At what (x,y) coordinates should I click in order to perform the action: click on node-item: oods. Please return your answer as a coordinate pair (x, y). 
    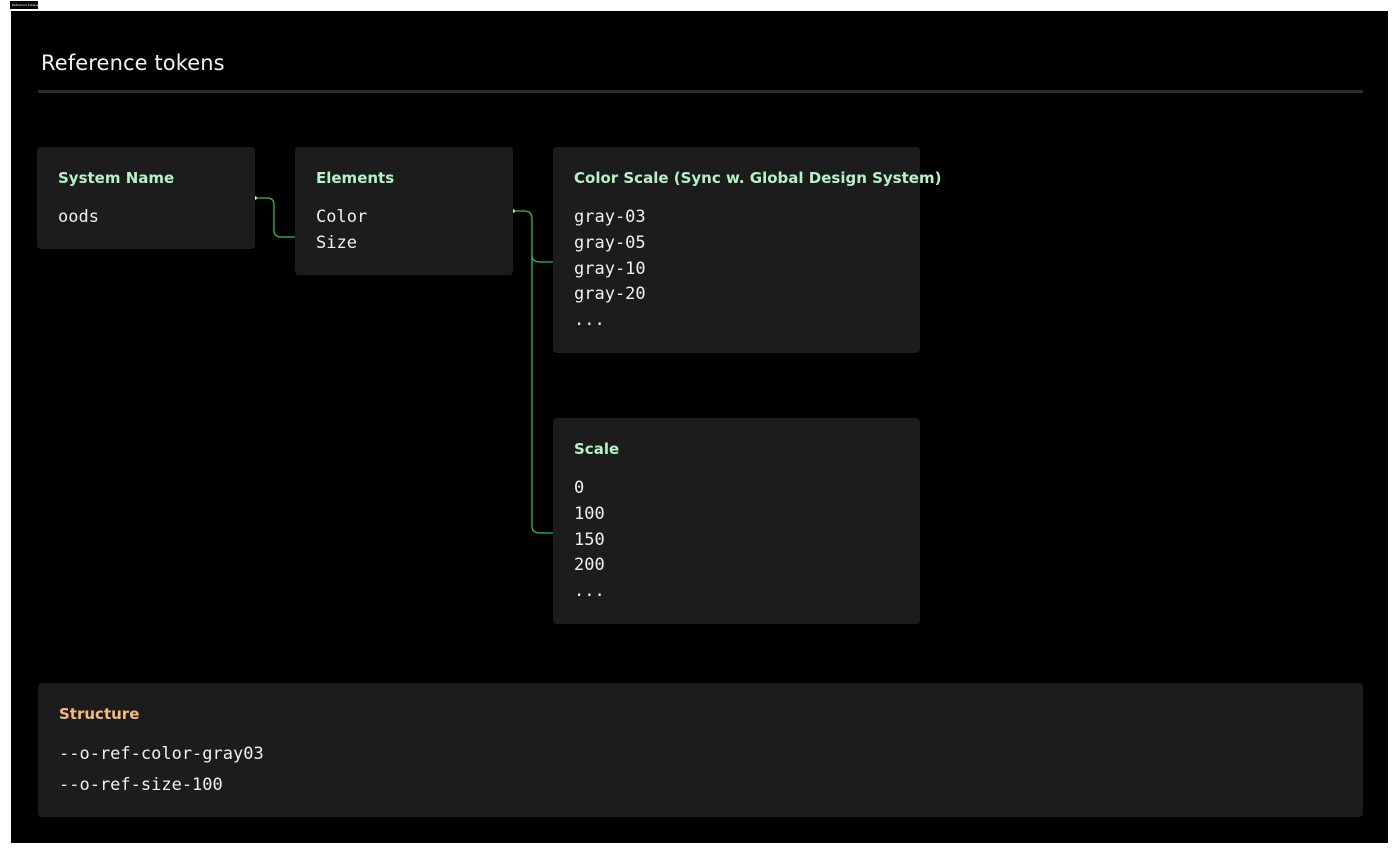
    Looking at the image, I should click on (78, 217).